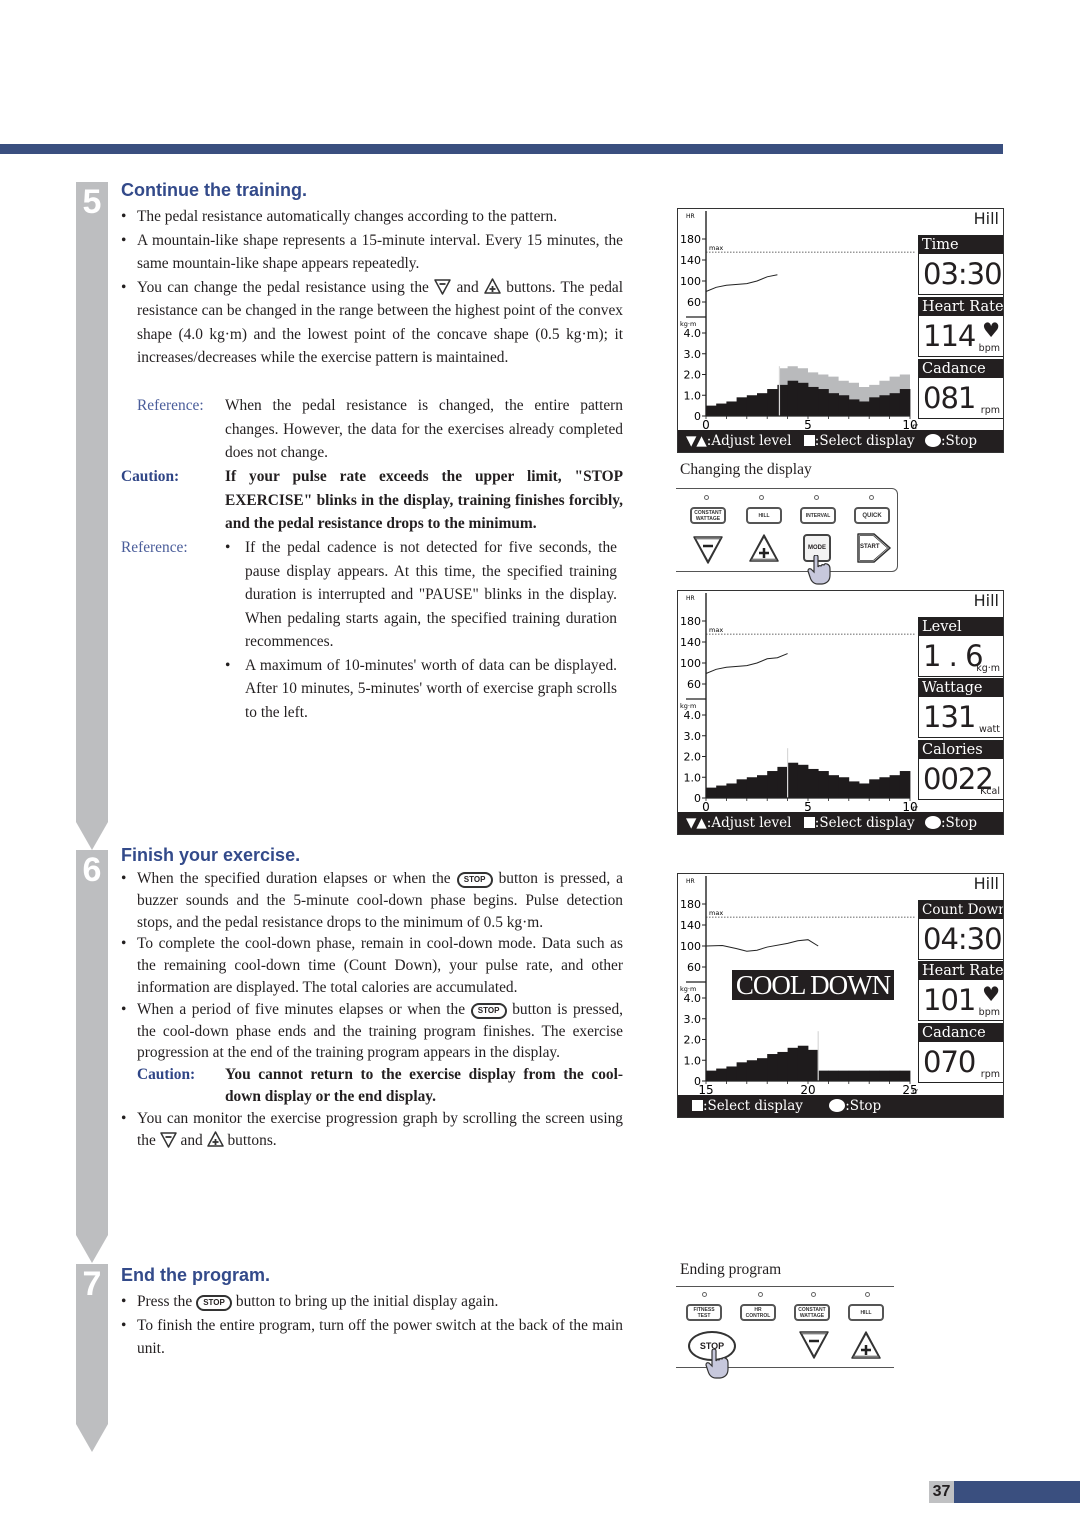 This screenshot has width=1080, height=1528. Describe the element at coordinates (214, 190) in the screenshot. I see `step-title: Continue the training.` at that location.